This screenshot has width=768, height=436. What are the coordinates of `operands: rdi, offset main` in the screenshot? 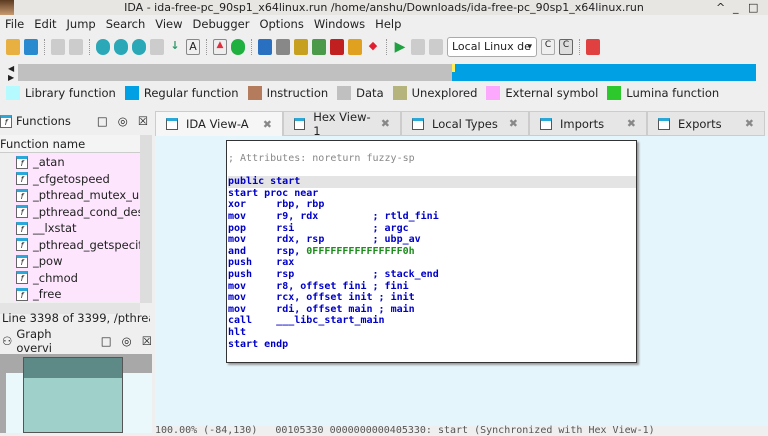 It's located at (327, 309).